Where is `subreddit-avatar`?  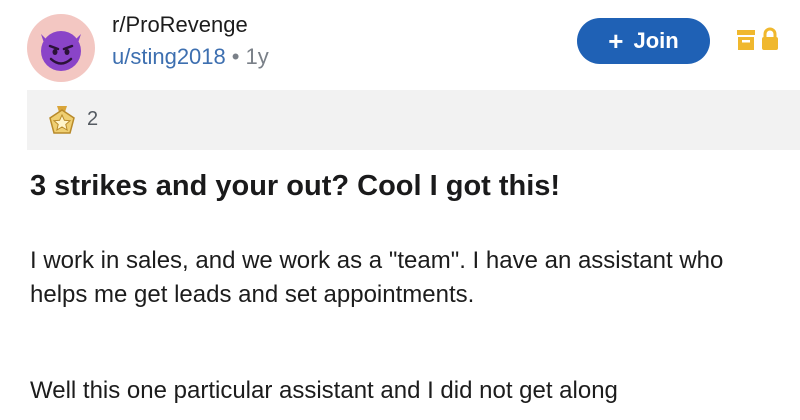 subreddit-avatar is located at coordinates (61, 48).